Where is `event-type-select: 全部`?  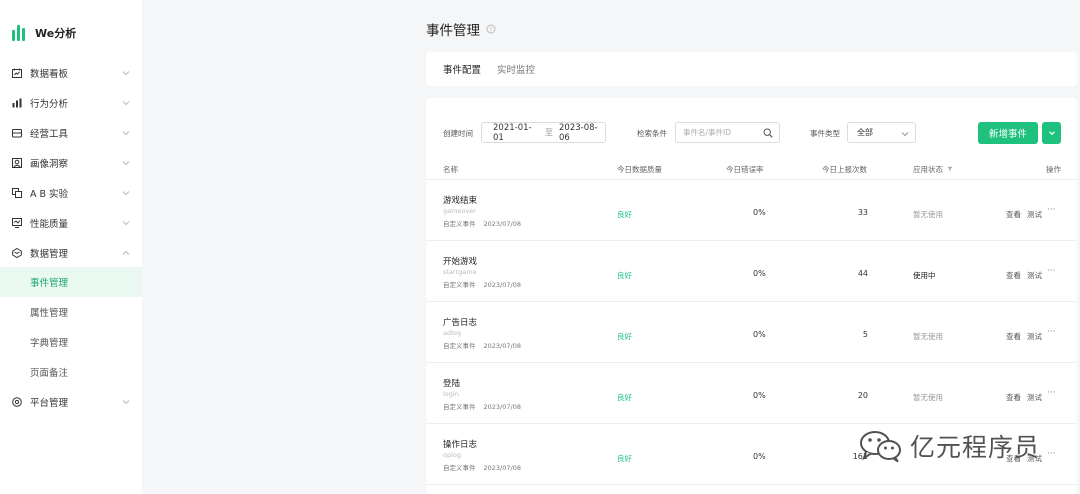
event-type-select: 全部 is located at coordinates (881, 132).